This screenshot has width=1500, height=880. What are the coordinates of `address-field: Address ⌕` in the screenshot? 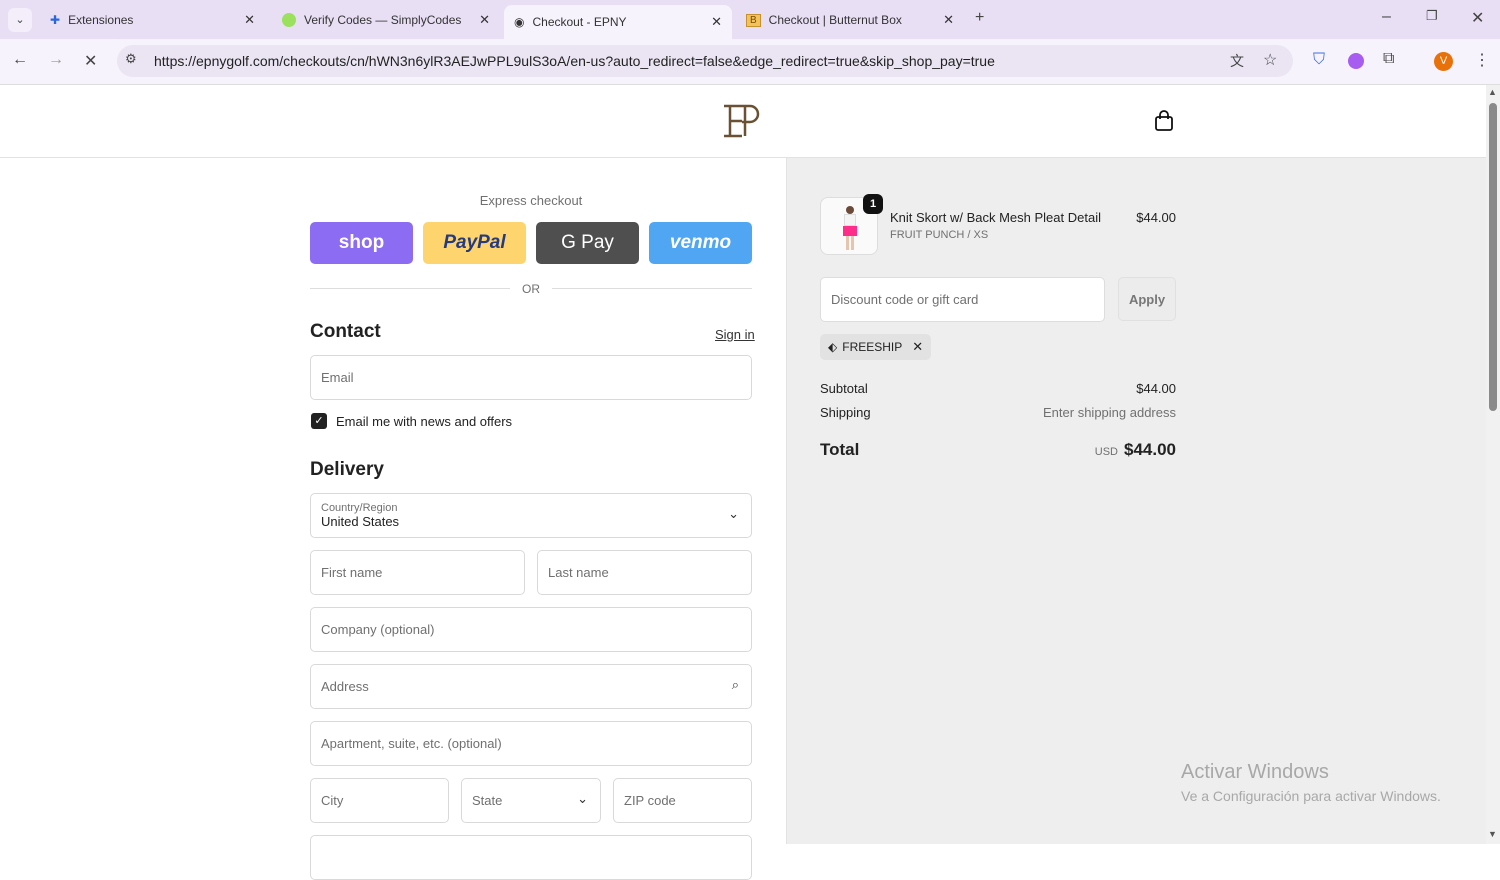 It's located at (531, 686).